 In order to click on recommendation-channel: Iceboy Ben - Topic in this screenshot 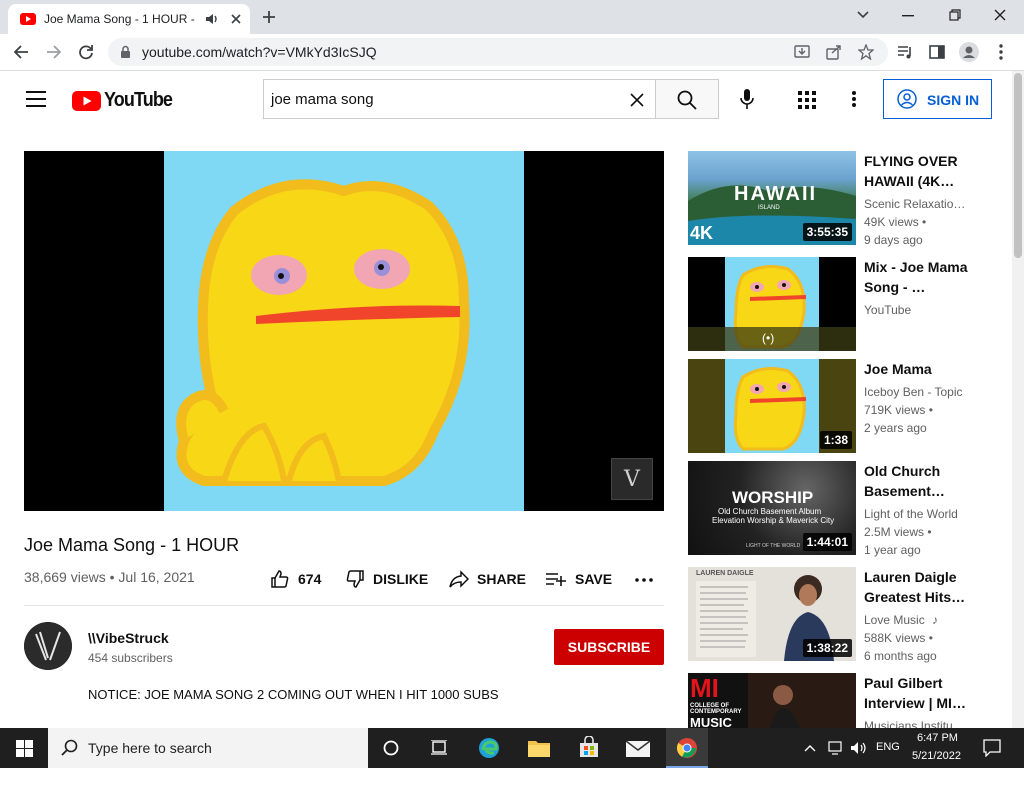, I will do `click(913, 392)`.